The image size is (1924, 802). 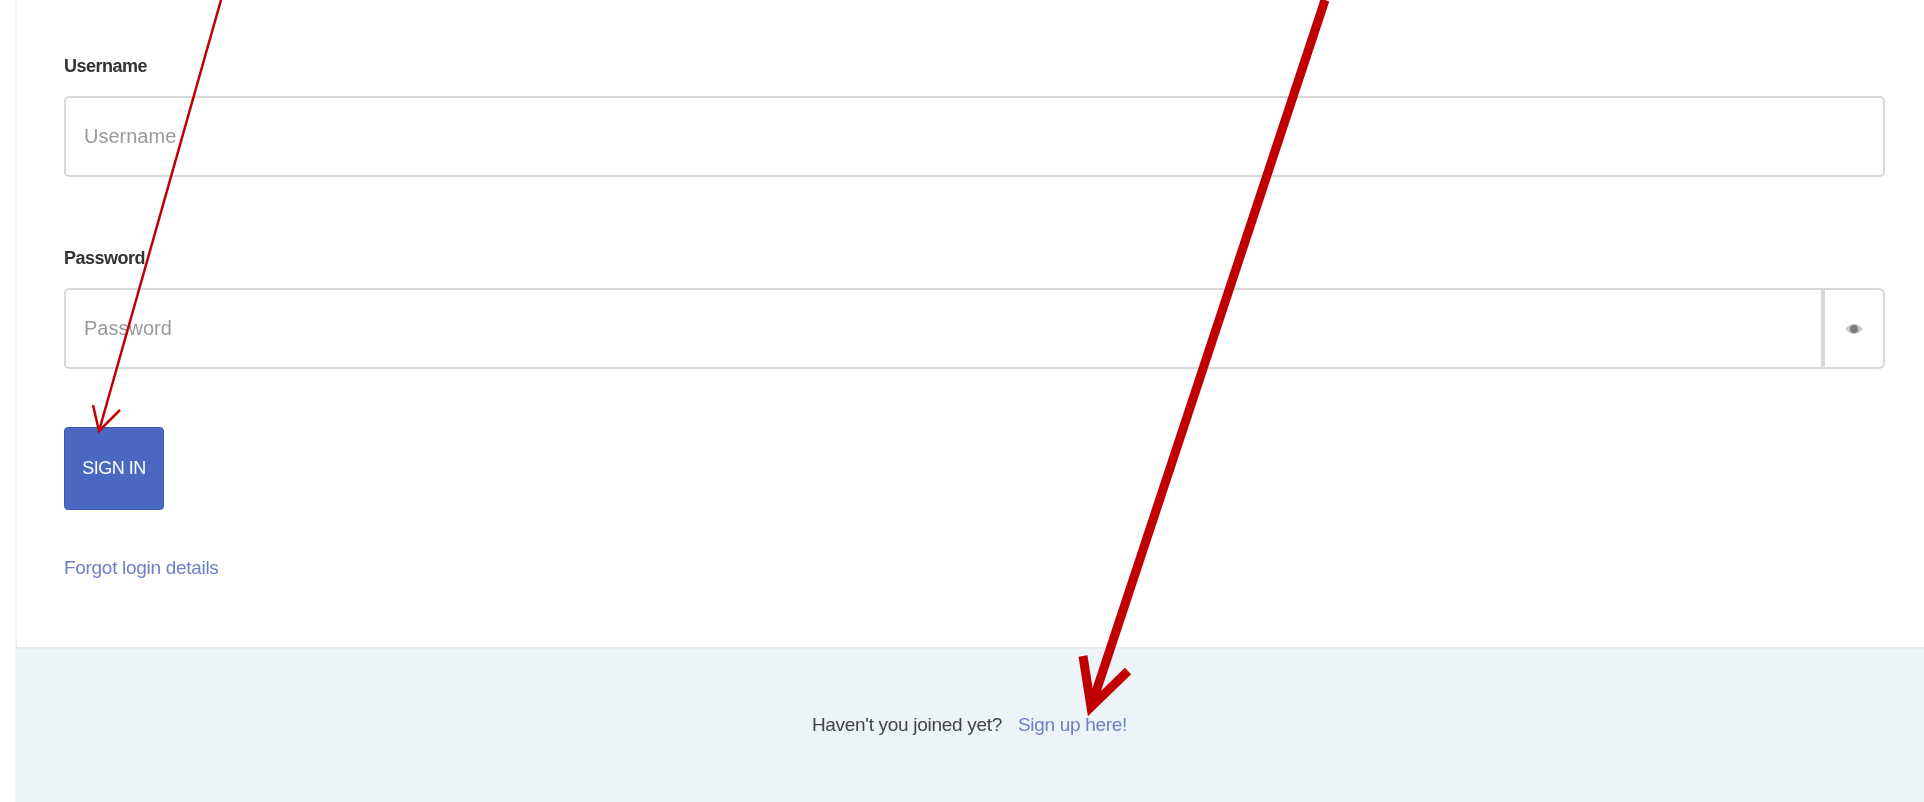 What do you see at coordinates (974, 136) in the screenshot?
I see `username-field: Username` at bounding box center [974, 136].